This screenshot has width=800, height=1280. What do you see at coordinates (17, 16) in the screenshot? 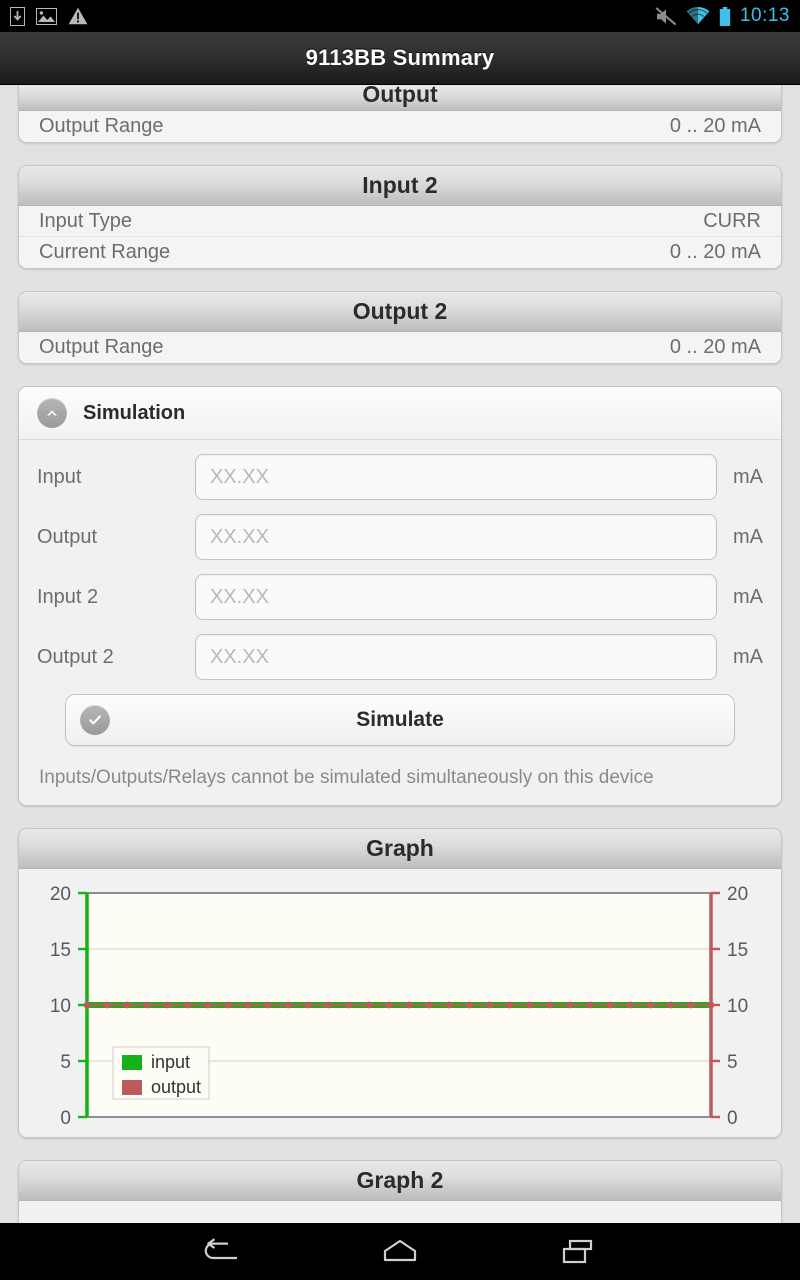
I see `download-icon` at bounding box center [17, 16].